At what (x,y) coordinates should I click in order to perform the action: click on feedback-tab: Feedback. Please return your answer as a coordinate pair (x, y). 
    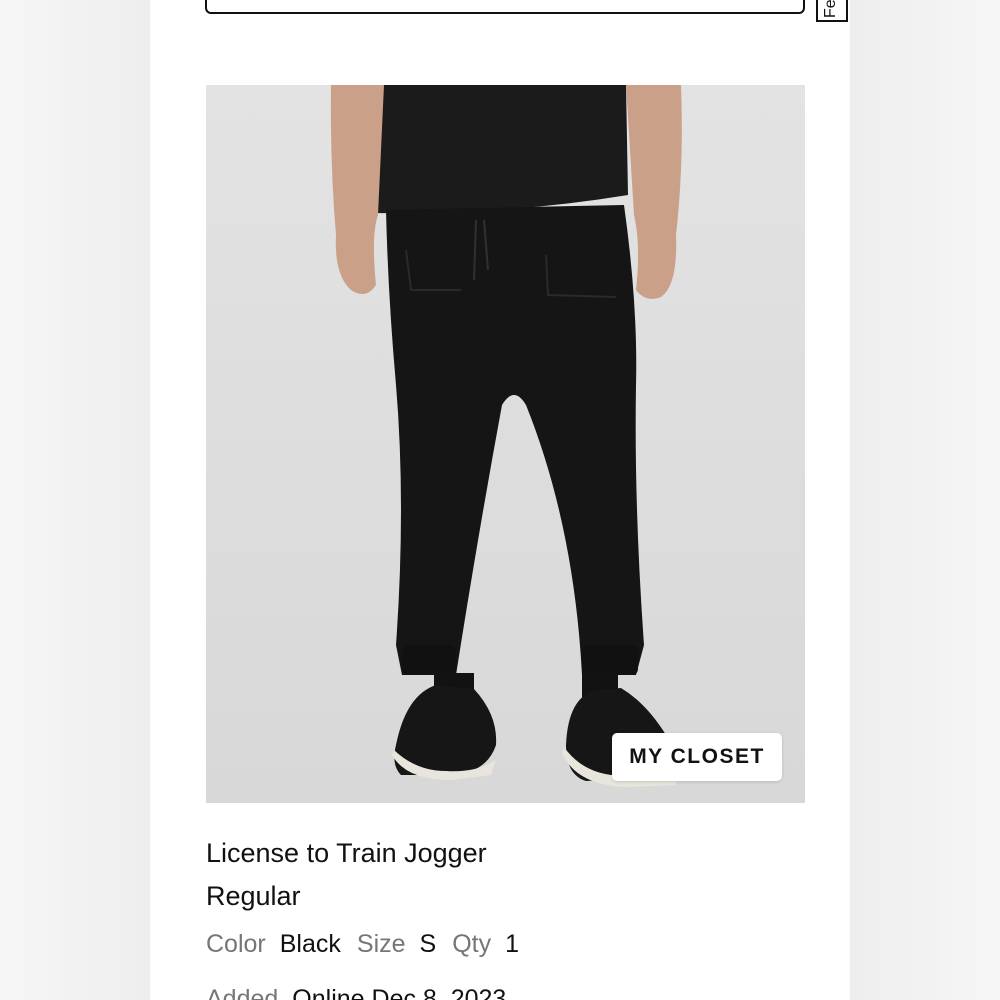
    Looking at the image, I should click on (832, 11).